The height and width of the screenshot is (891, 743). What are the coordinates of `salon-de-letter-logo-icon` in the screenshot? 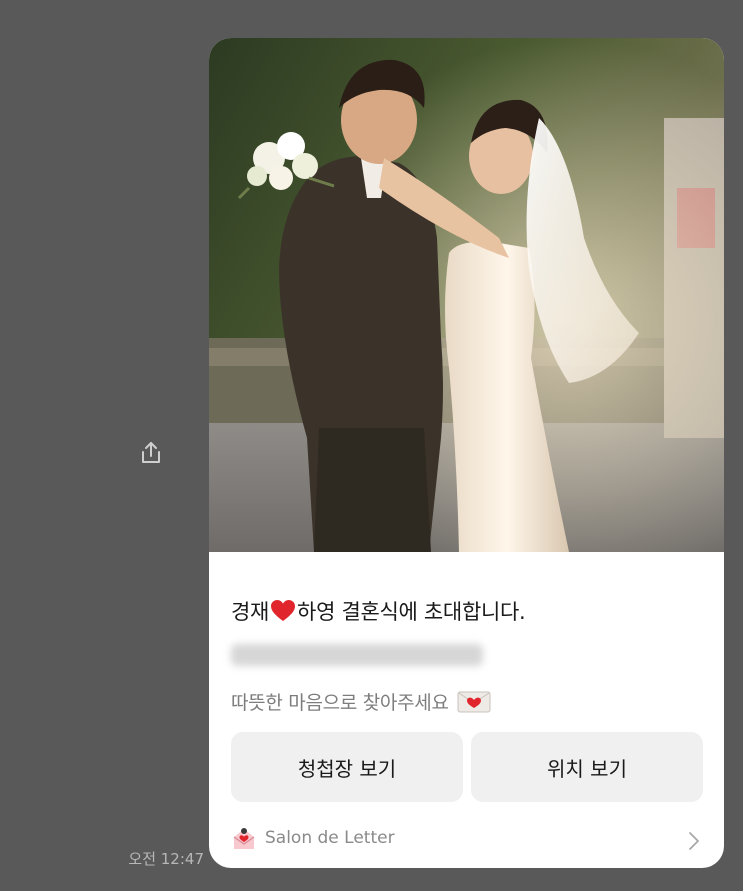 It's located at (244, 838).